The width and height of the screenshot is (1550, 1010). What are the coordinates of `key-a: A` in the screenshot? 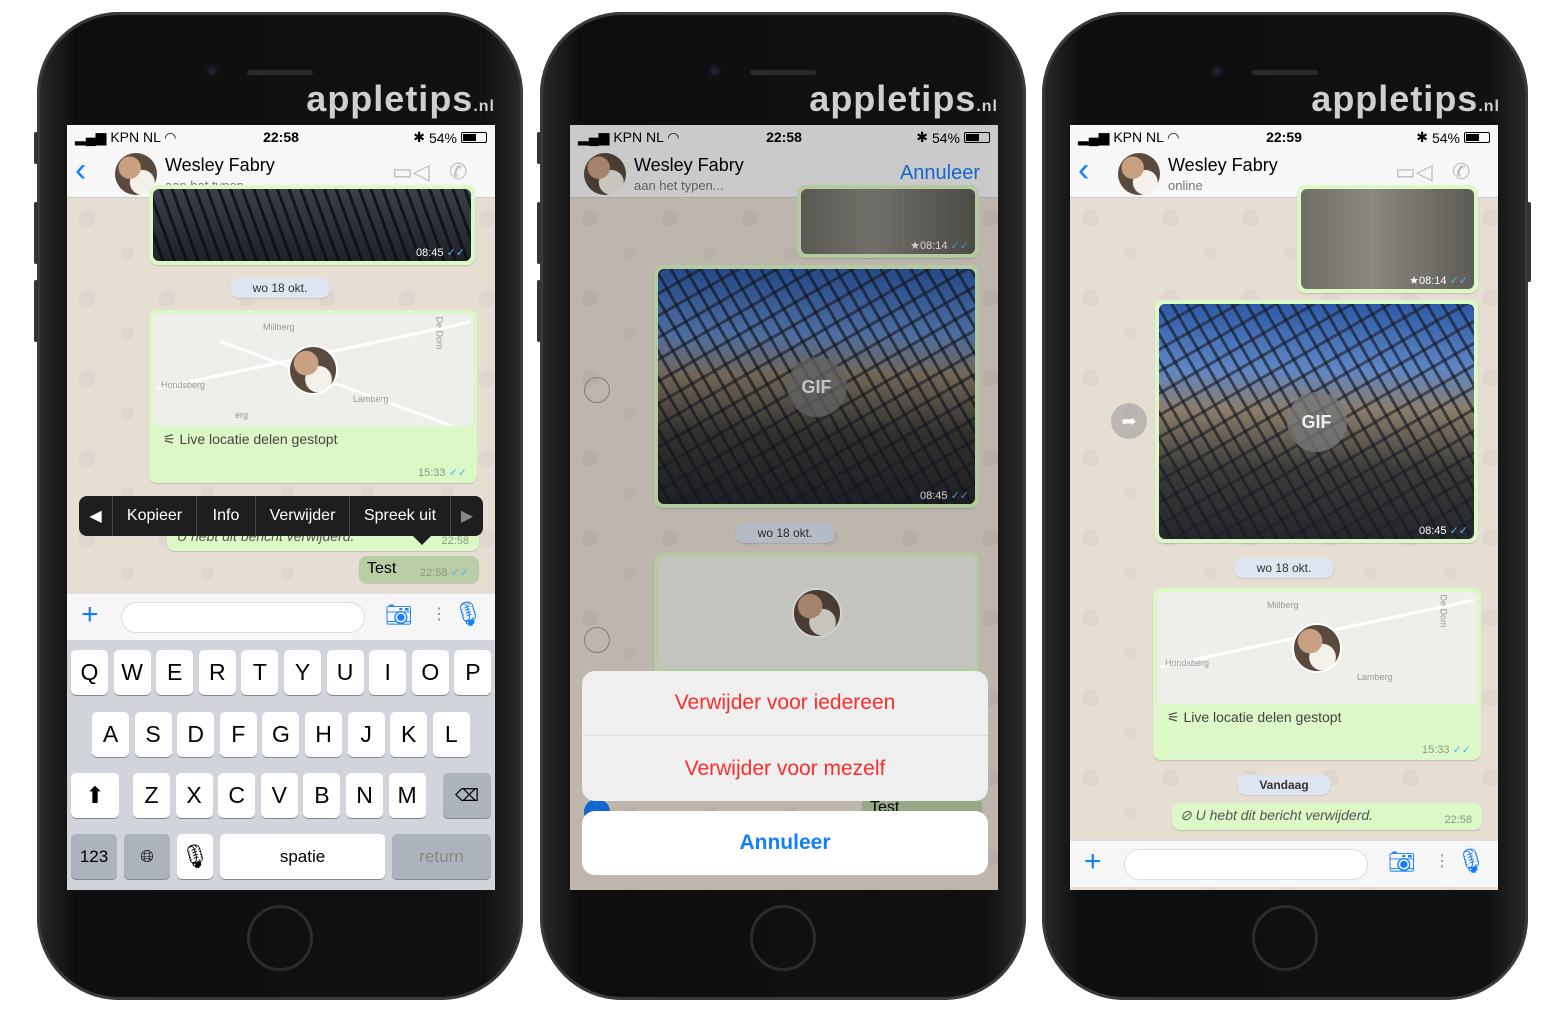 It's located at (110, 734).